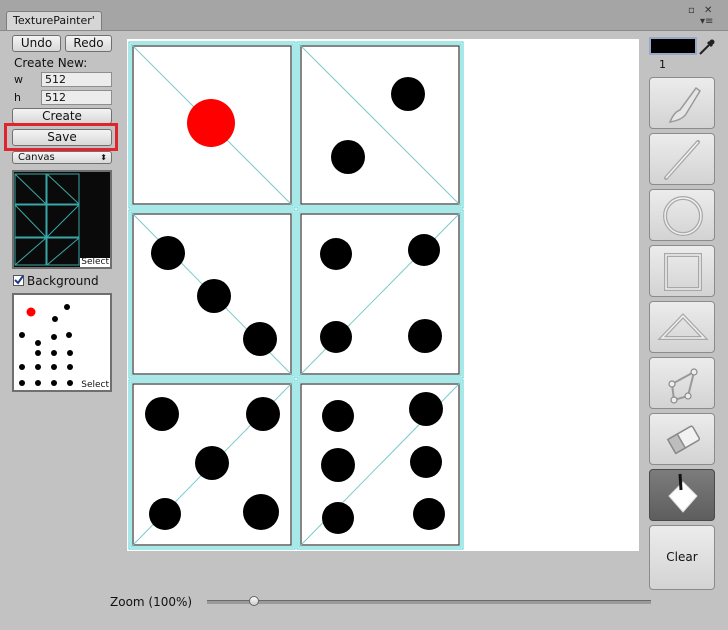 The width and height of the screenshot is (728, 630). I want to click on brush-size-value: 1, so click(662, 64).